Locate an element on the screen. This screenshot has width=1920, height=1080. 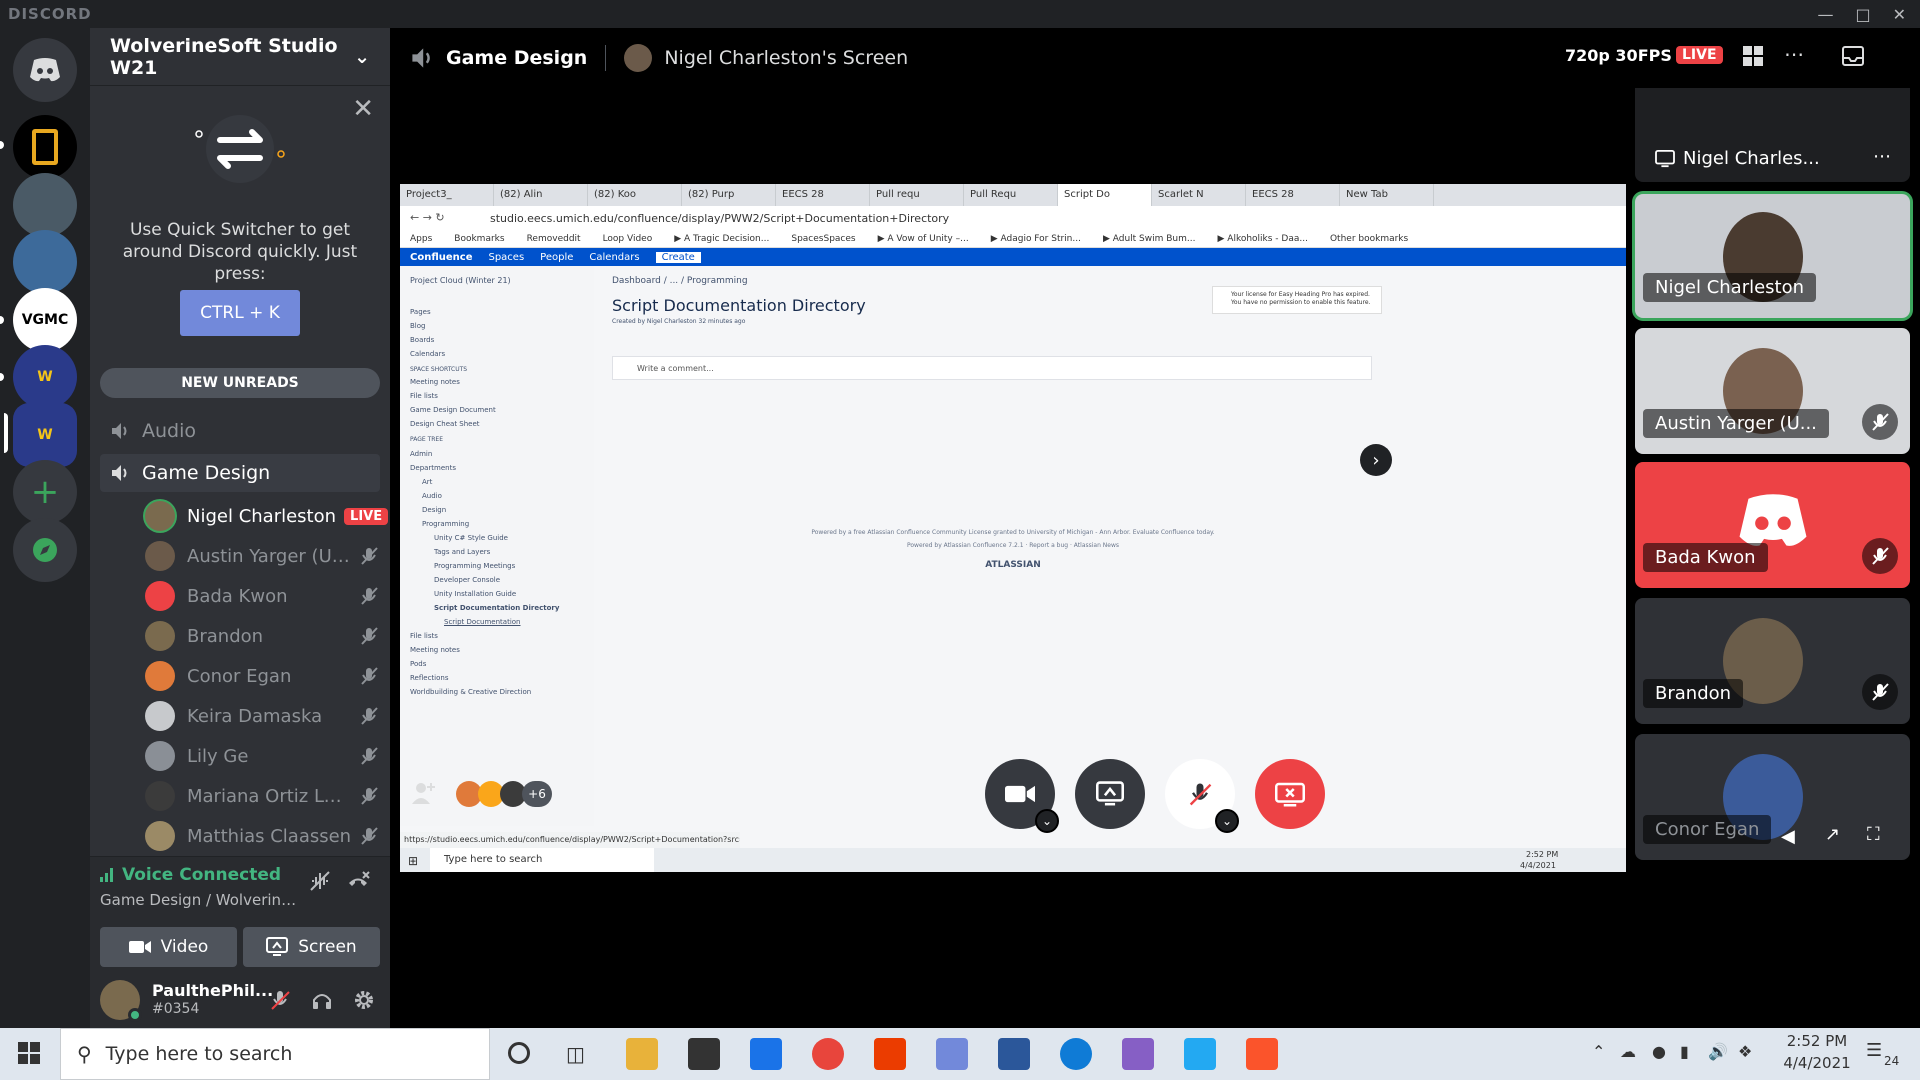
minimize-icon: — is located at coordinates (1825, 14).